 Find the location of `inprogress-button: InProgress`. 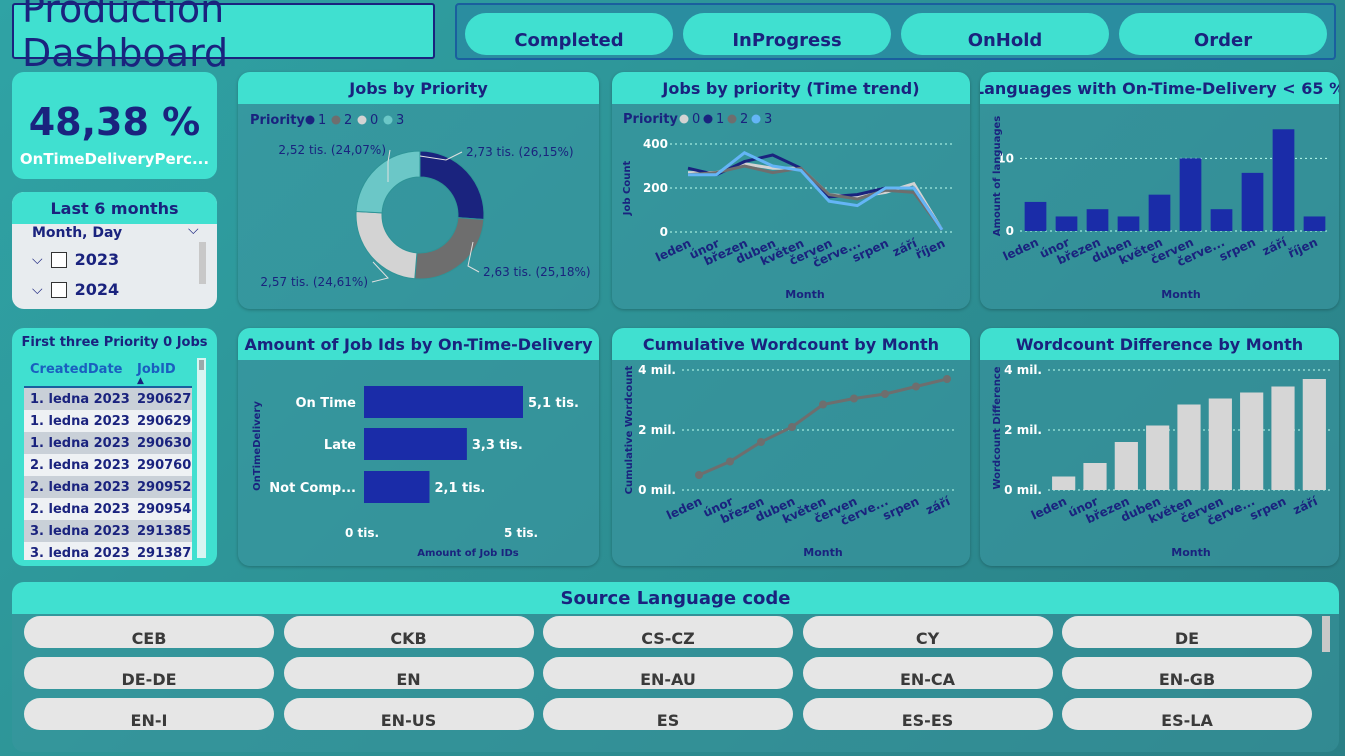

inprogress-button: InProgress is located at coordinates (787, 34).